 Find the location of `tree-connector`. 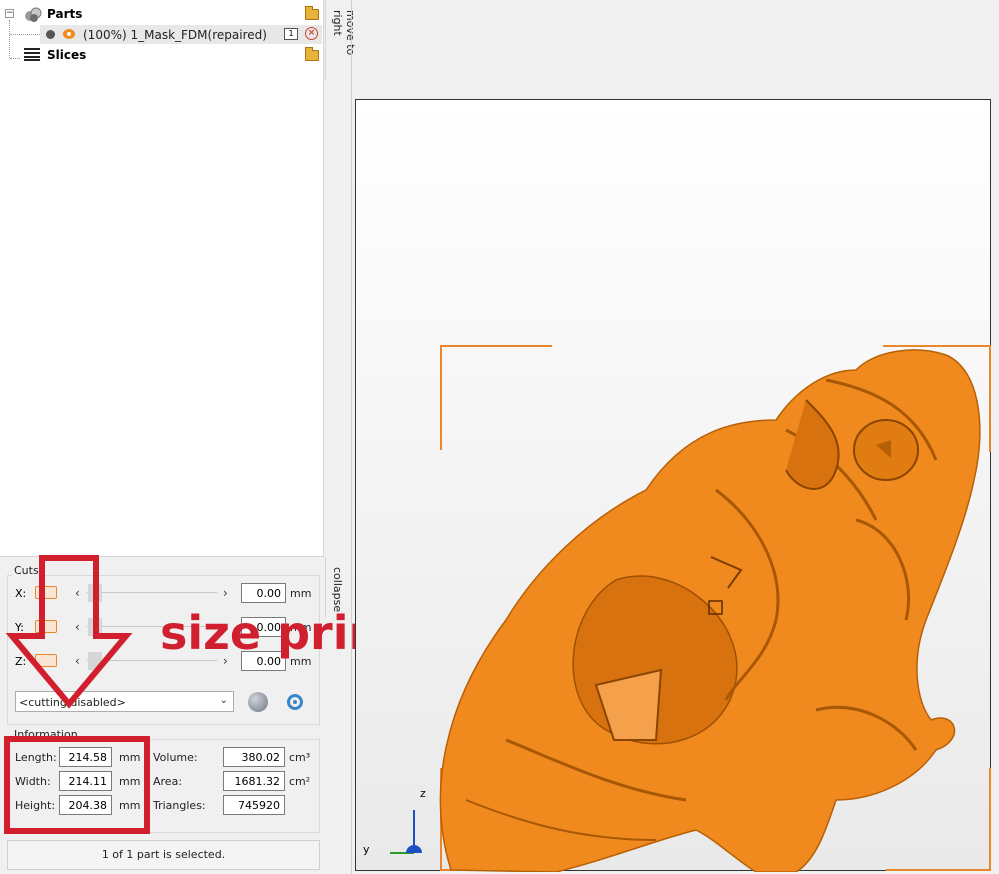

tree-connector is located at coordinates (25, 34).